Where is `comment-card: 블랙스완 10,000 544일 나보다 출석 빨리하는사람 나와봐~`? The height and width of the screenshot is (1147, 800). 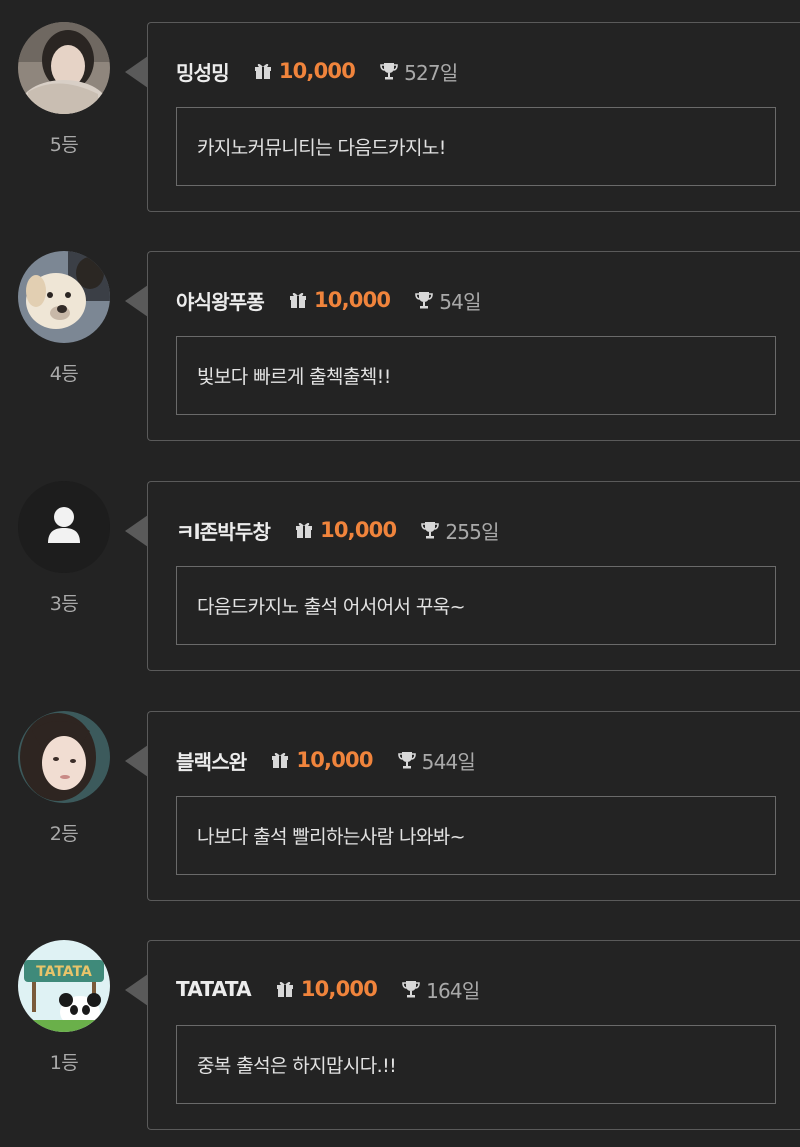 comment-card: 블랙스완 10,000 544일 나보다 출석 빨리하는사람 나와봐~ is located at coordinates (473, 806).